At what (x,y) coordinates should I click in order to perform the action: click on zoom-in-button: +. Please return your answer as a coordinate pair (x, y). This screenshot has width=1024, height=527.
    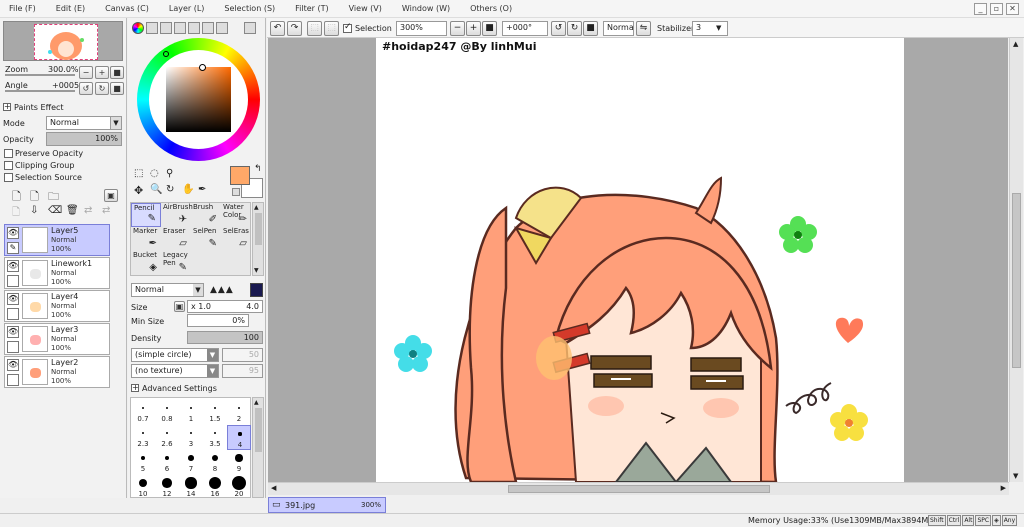
    Looking at the image, I should click on (102, 72).